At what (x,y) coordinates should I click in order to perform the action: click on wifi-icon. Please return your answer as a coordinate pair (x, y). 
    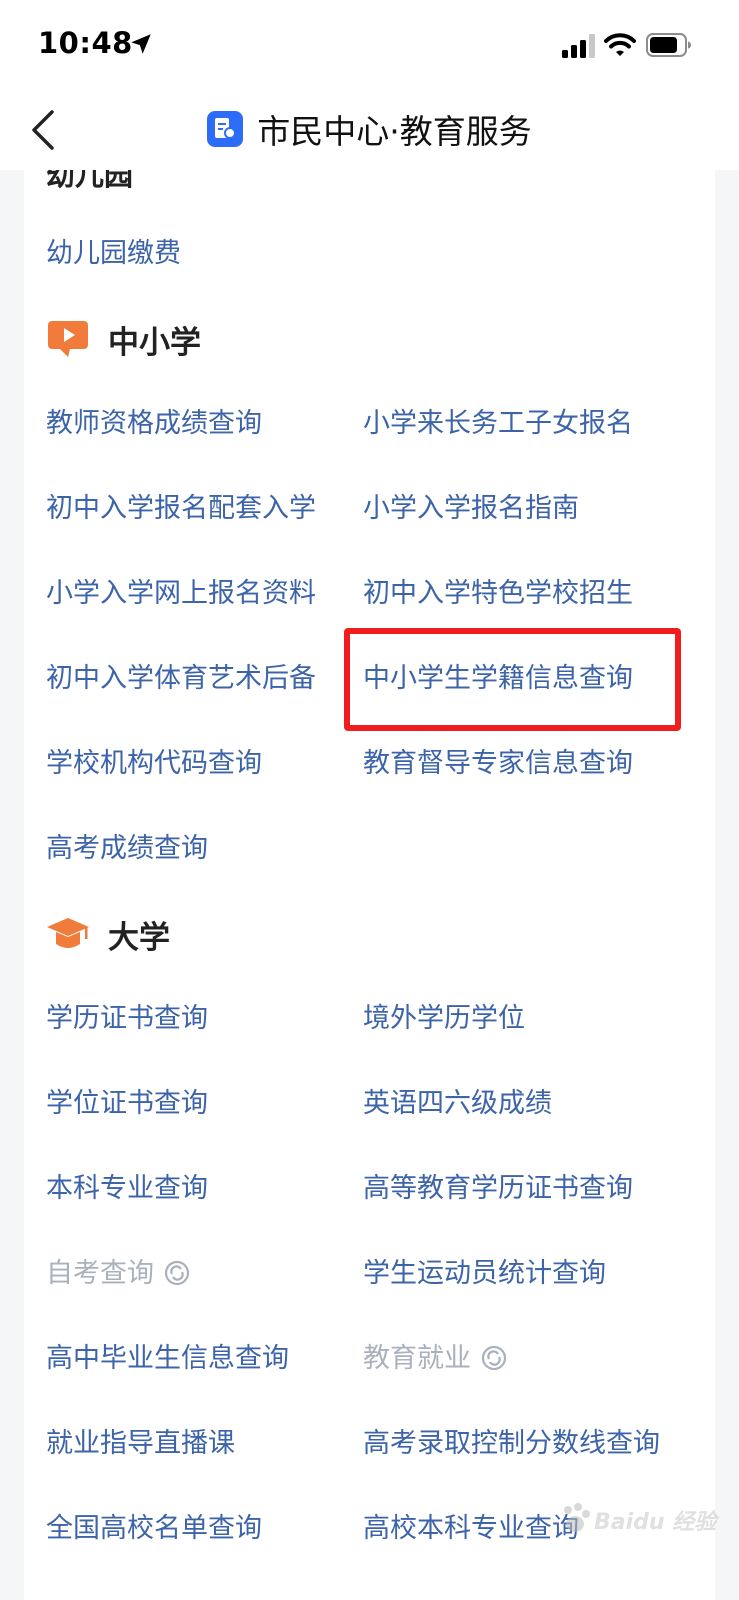
    Looking at the image, I should click on (620, 44).